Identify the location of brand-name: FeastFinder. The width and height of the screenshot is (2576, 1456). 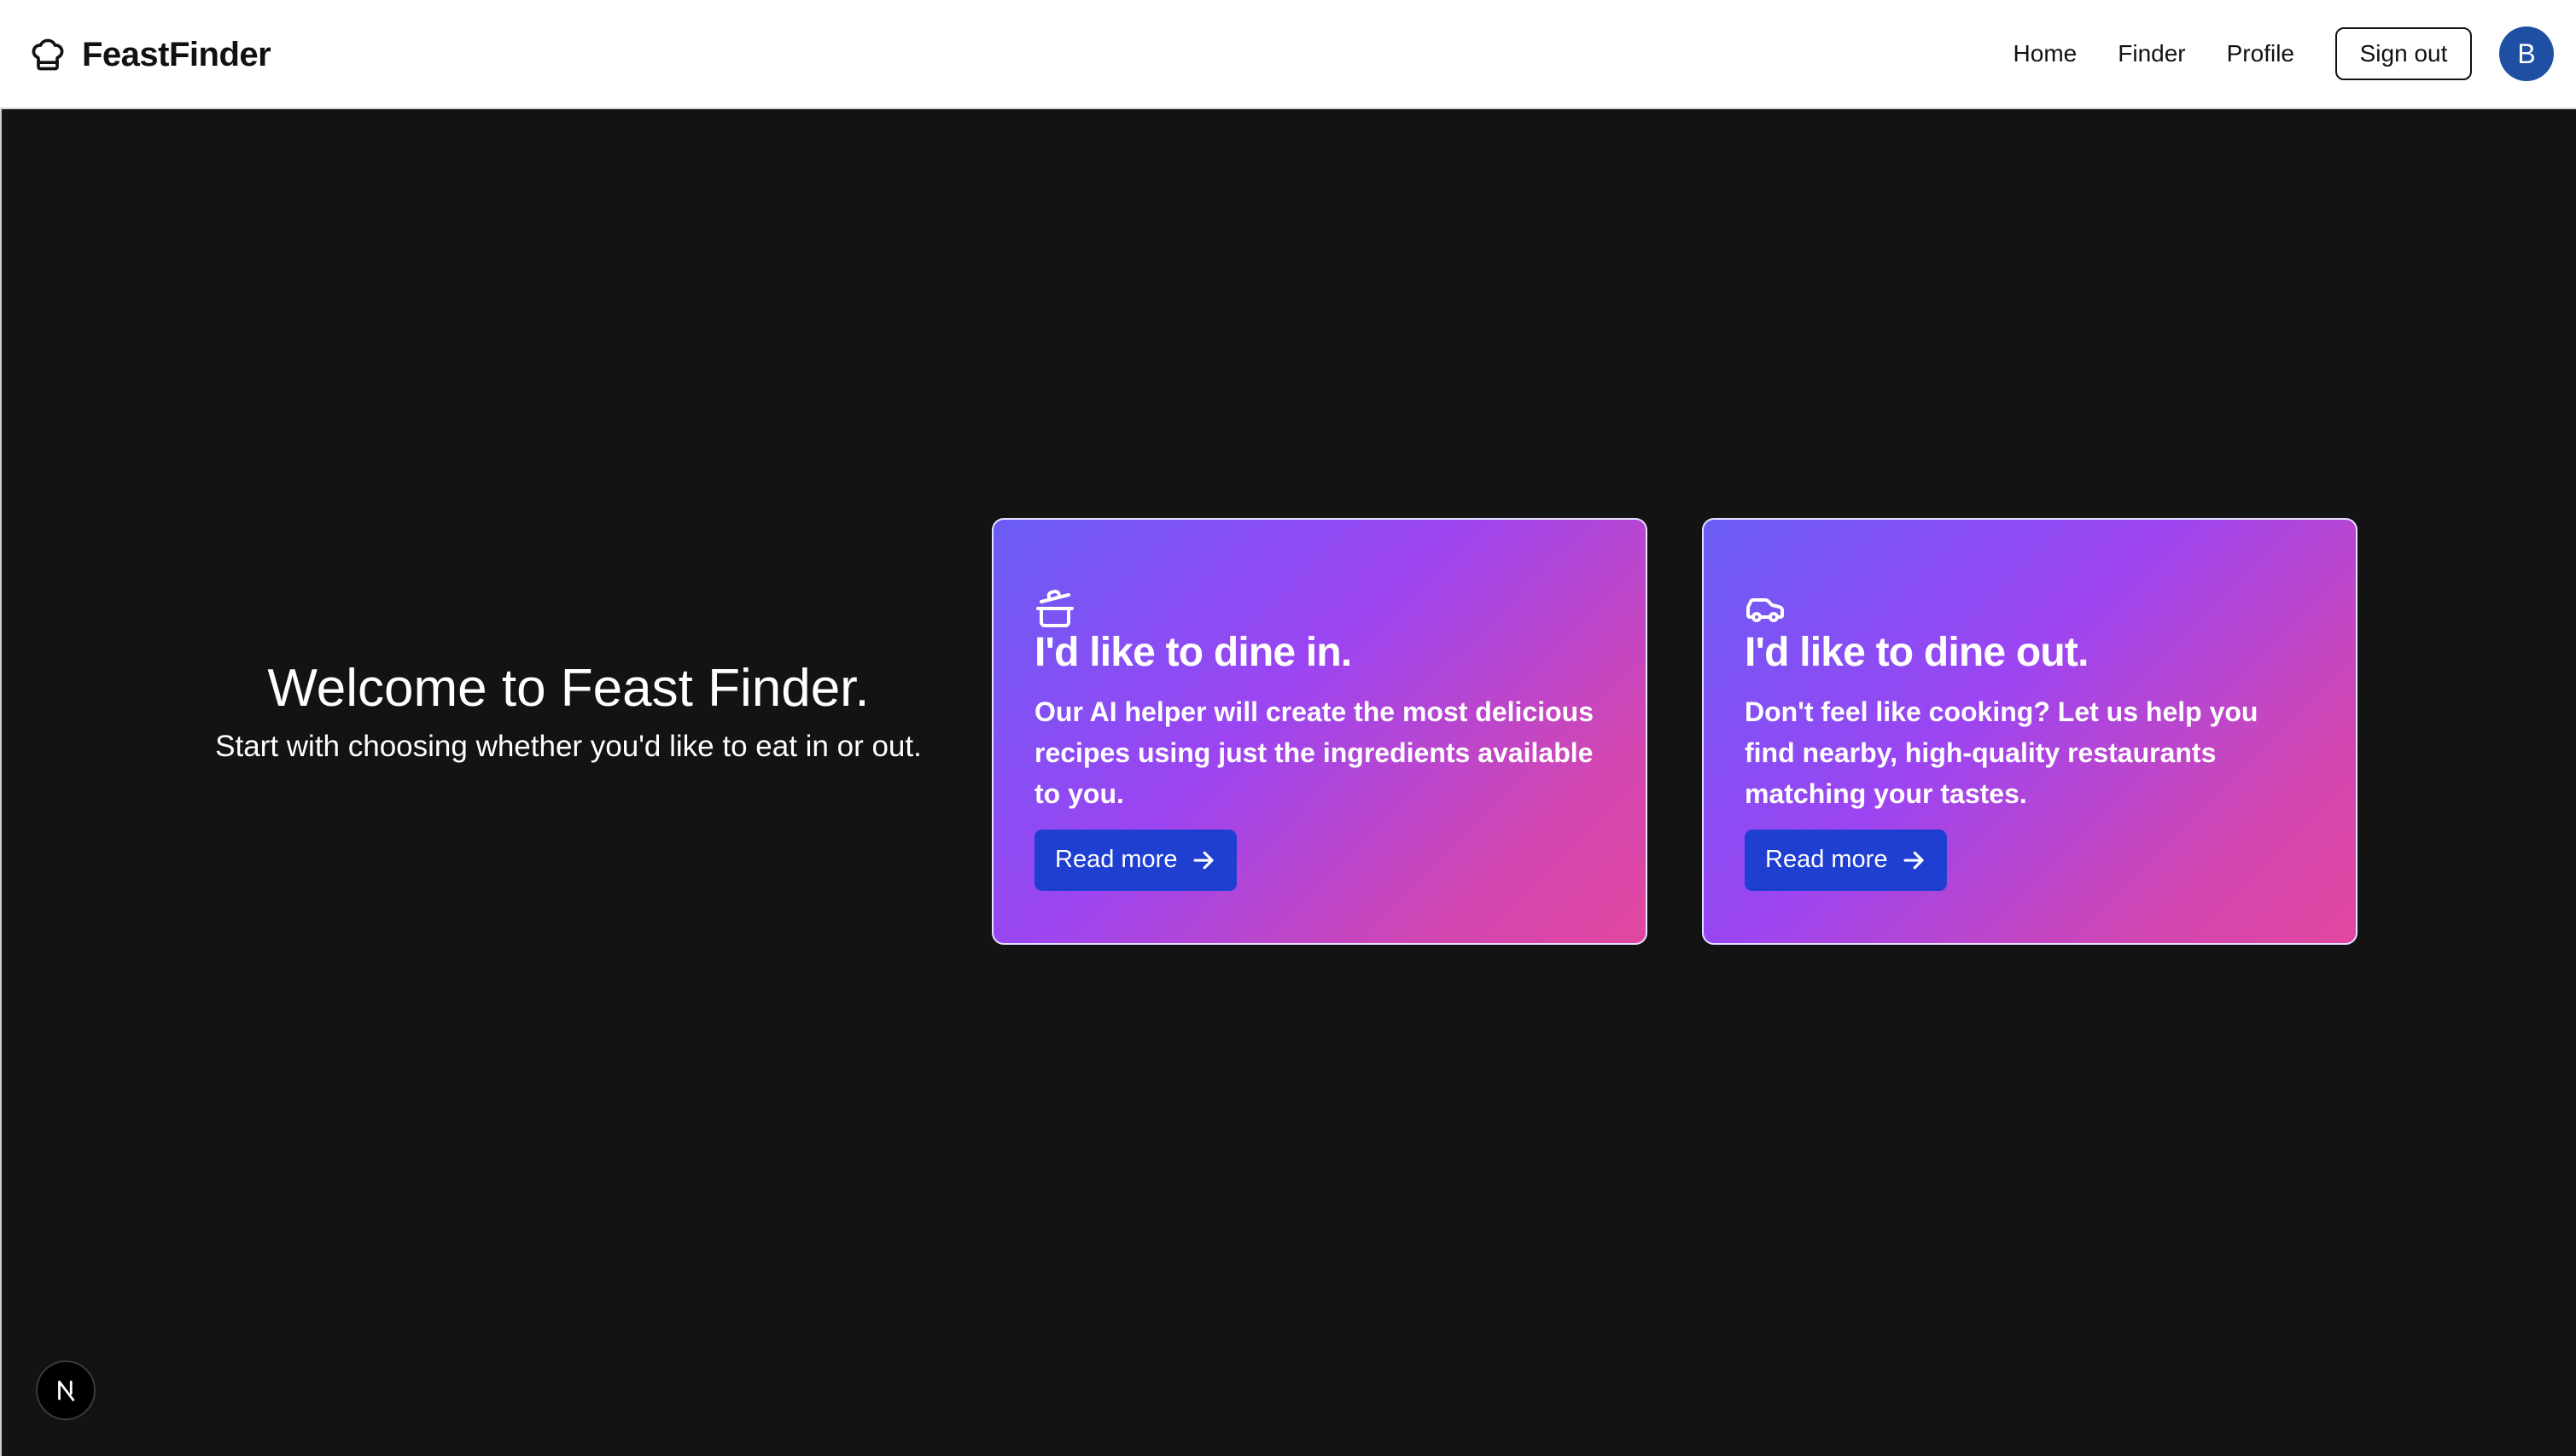
(176, 54).